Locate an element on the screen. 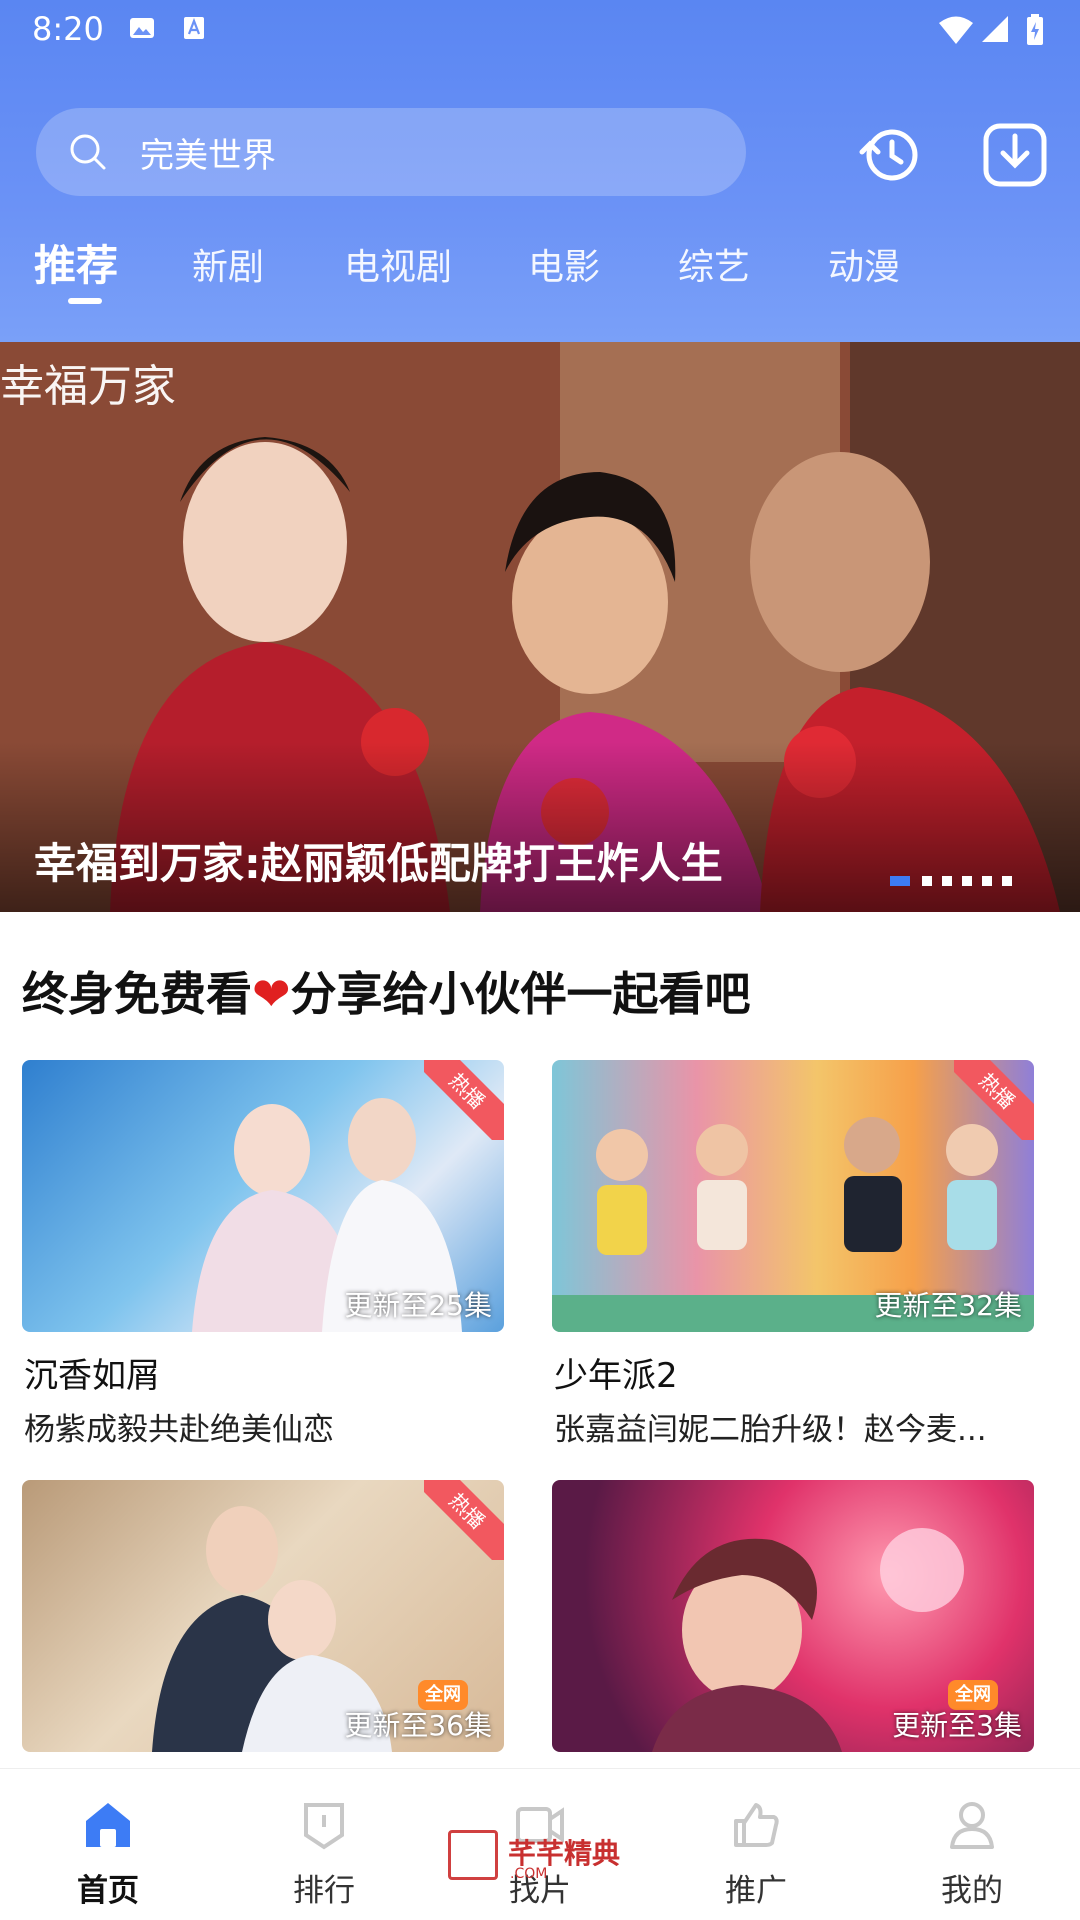 This screenshot has height=1920, width=1080. banner-logo: 幸福万家 is located at coordinates (88, 386).